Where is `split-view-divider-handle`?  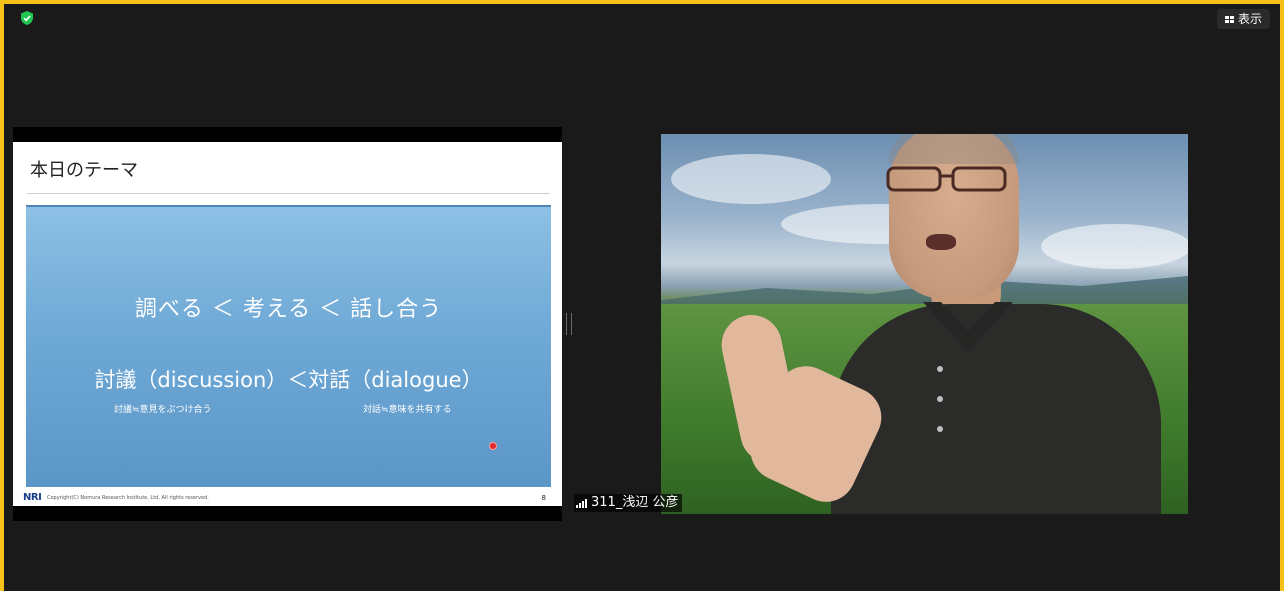
split-view-divider-handle is located at coordinates (569, 324).